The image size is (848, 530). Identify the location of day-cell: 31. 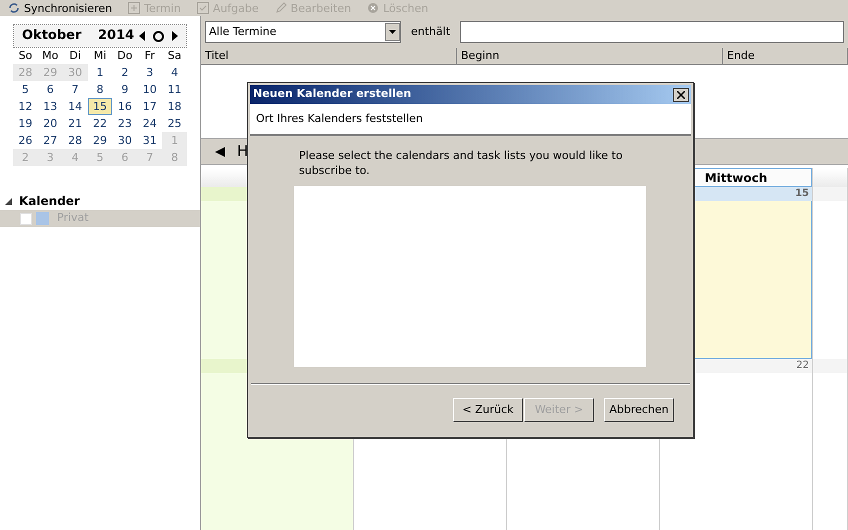
(149, 140).